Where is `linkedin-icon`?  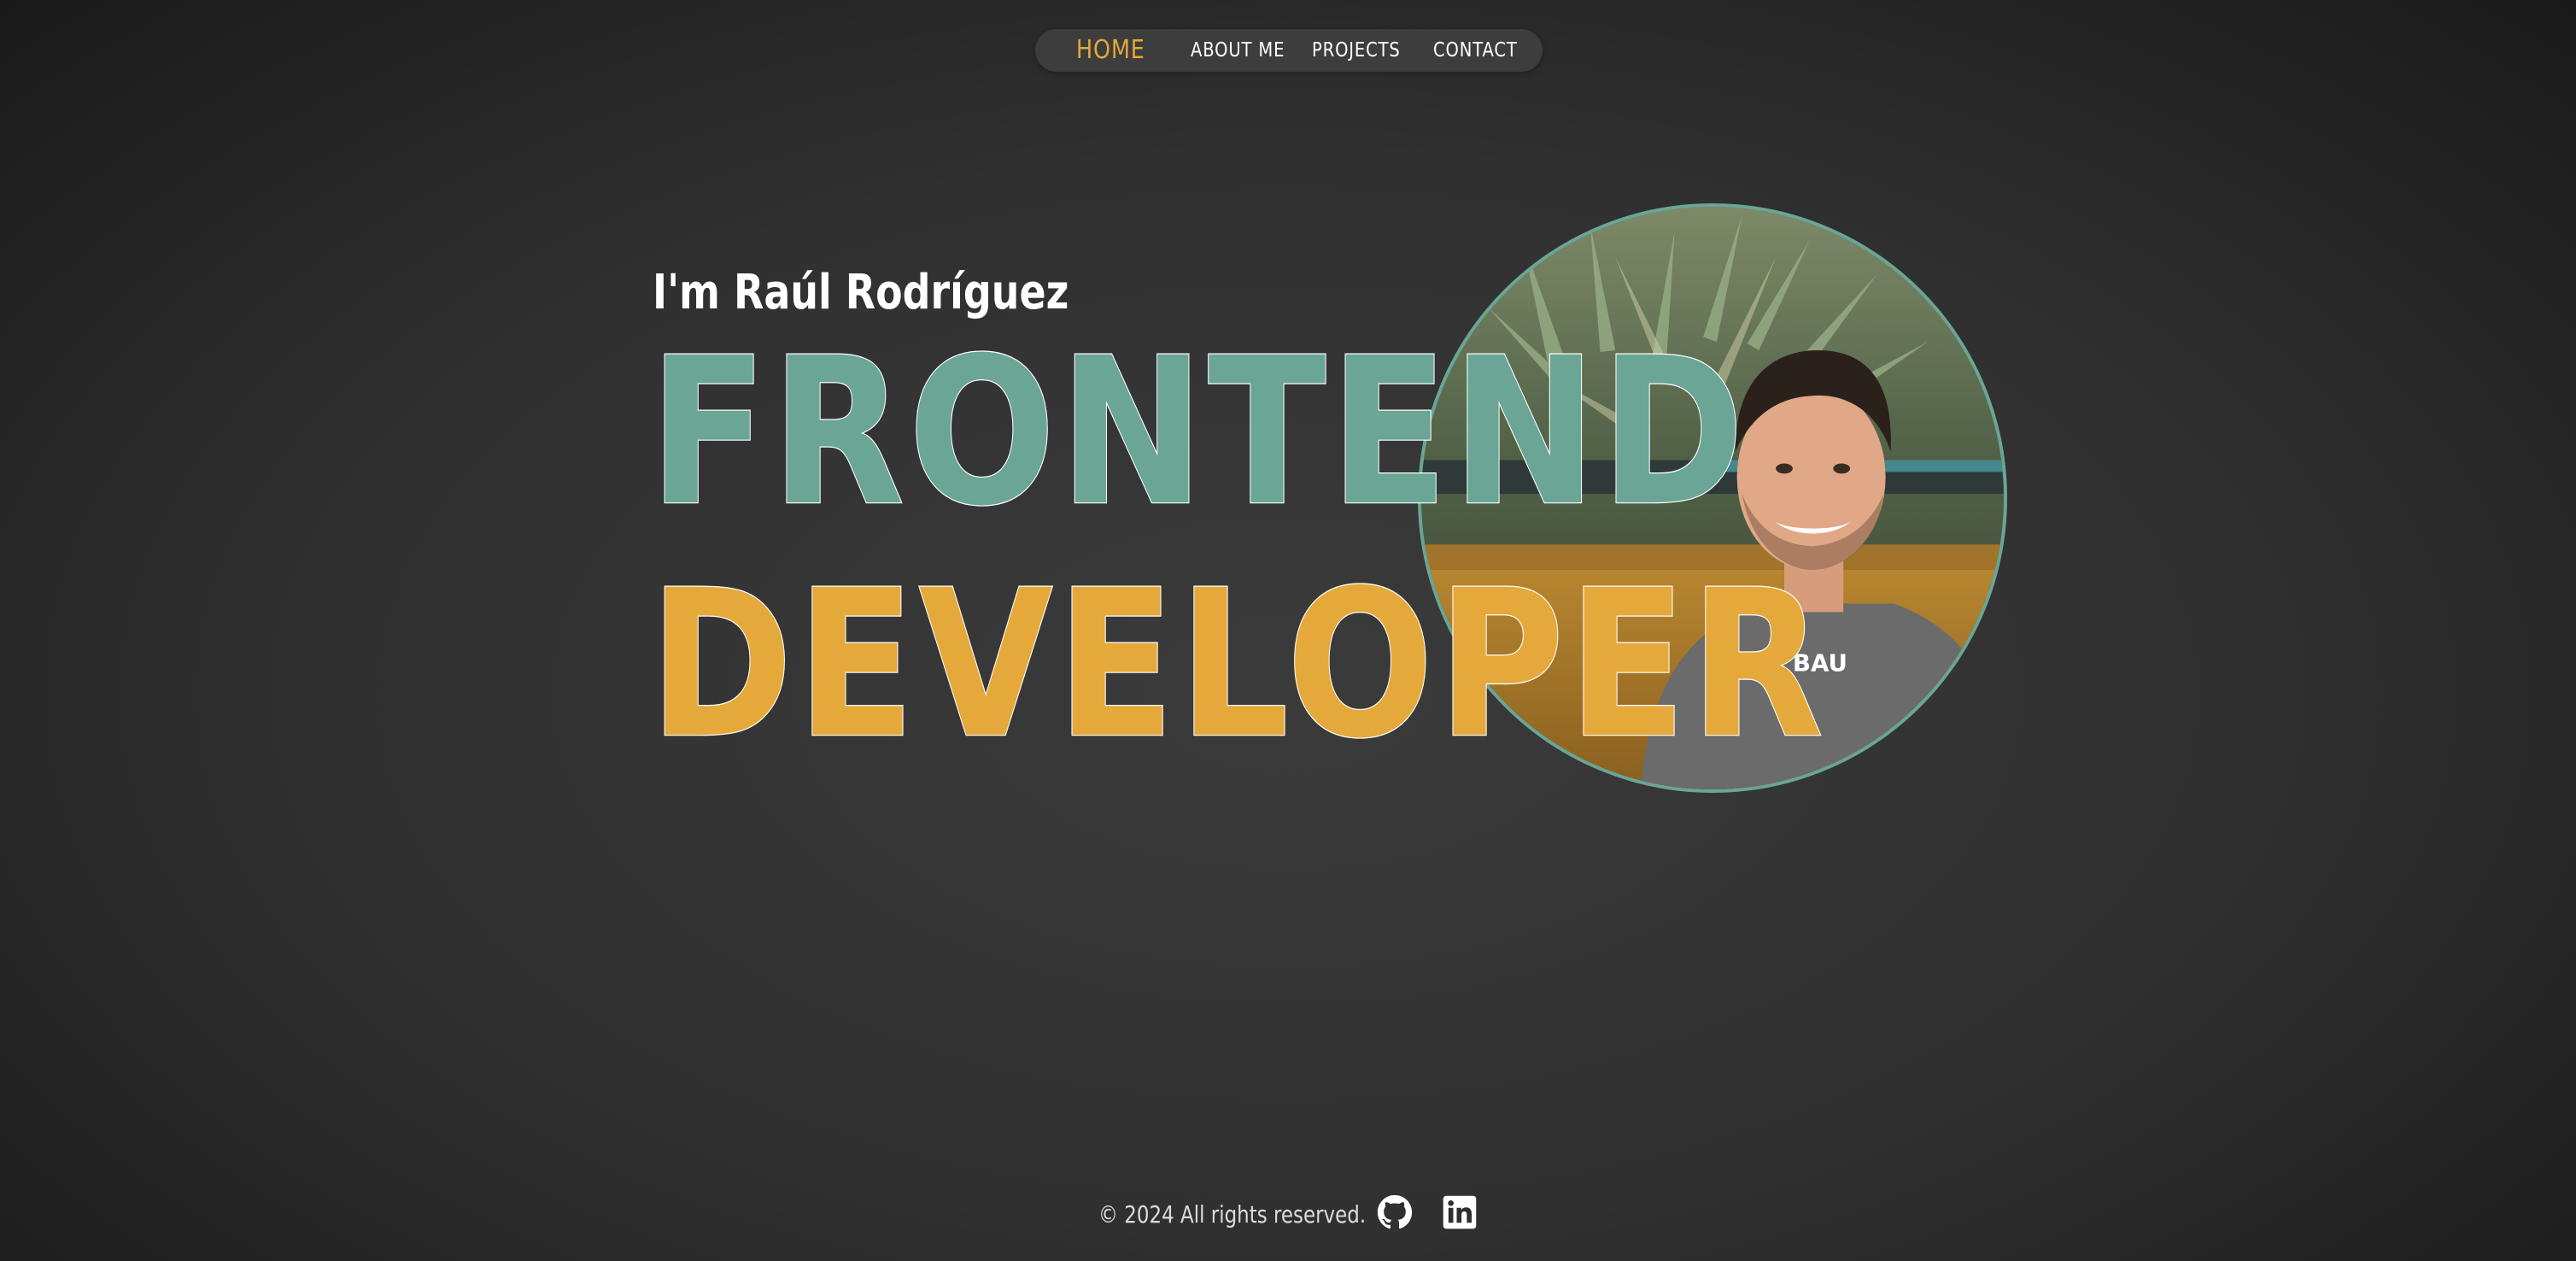
linkedin-icon is located at coordinates (1460, 1212).